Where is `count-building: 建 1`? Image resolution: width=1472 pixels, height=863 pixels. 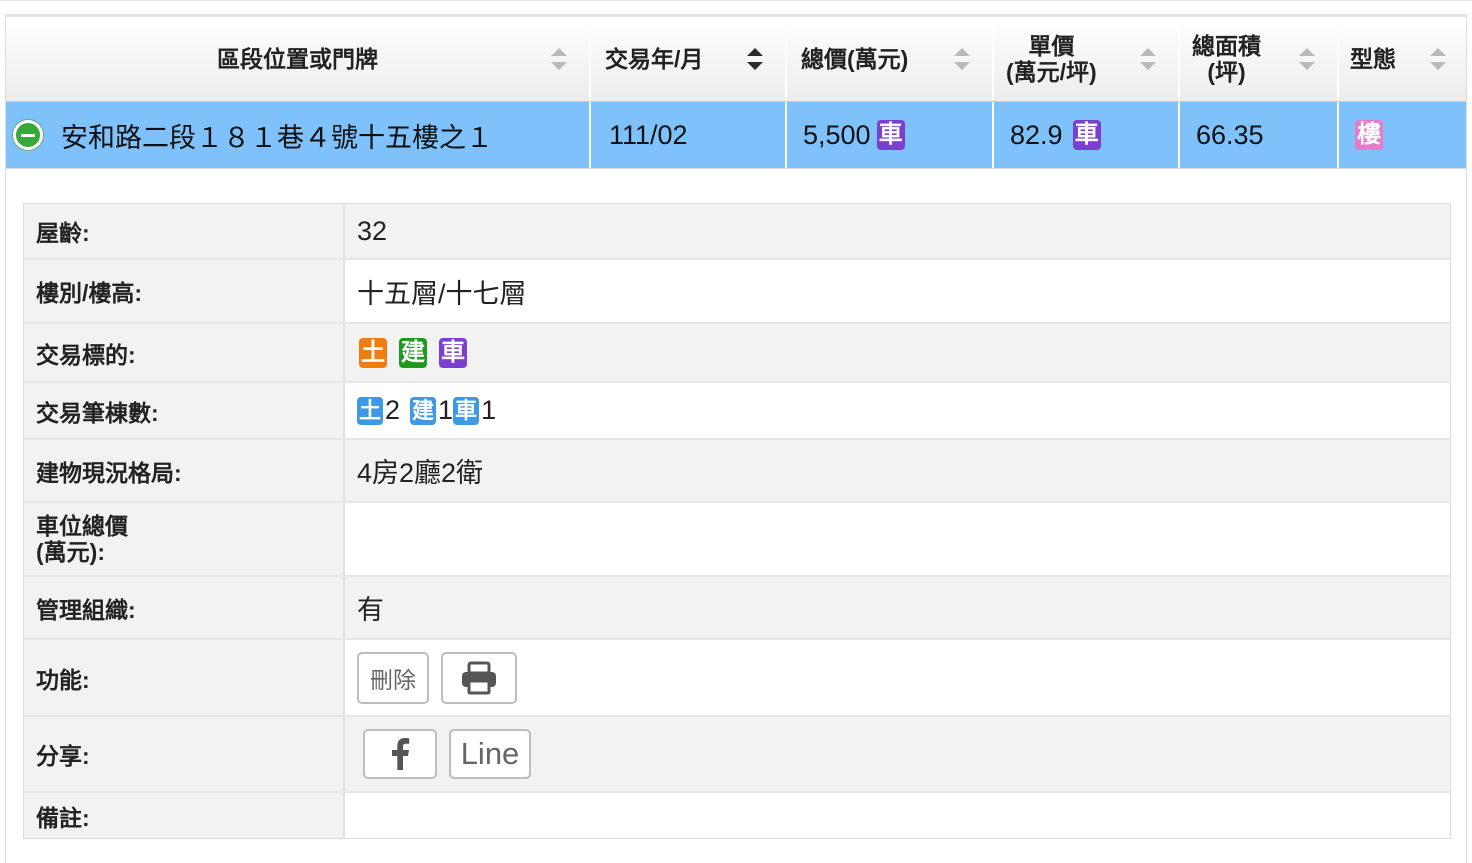 count-building: 建 1 is located at coordinates (431, 410).